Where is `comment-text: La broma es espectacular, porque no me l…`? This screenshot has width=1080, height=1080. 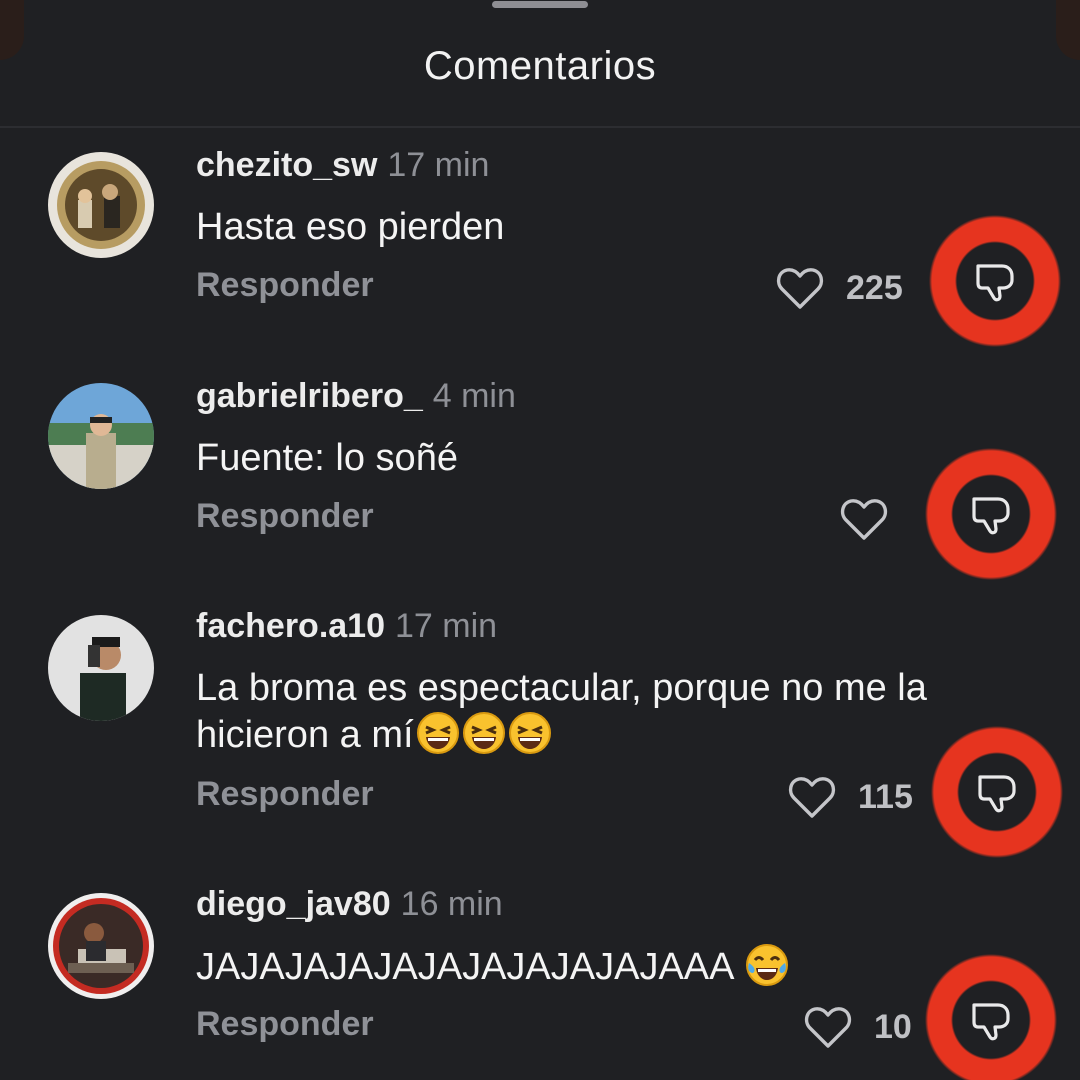 comment-text: La broma es espectacular, porque no me l… is located at coordinates (616, 711).